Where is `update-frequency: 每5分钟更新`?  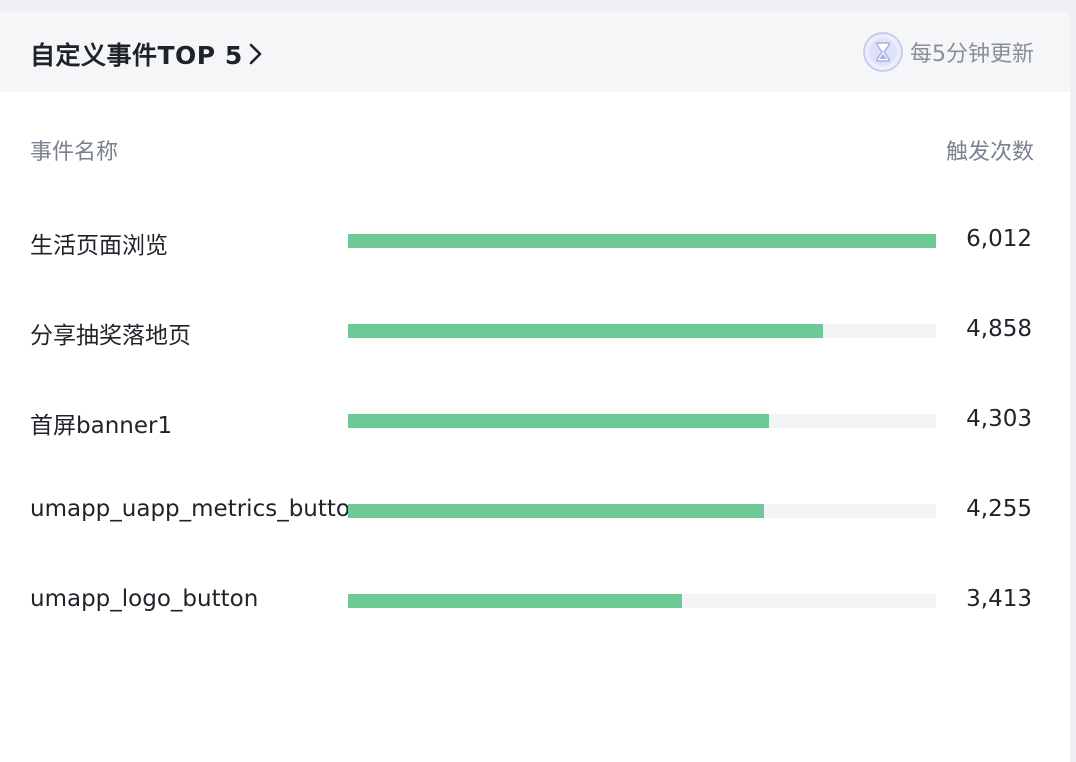 update-frequency: 每5分钟更新 is located at coordinates (948, 52).